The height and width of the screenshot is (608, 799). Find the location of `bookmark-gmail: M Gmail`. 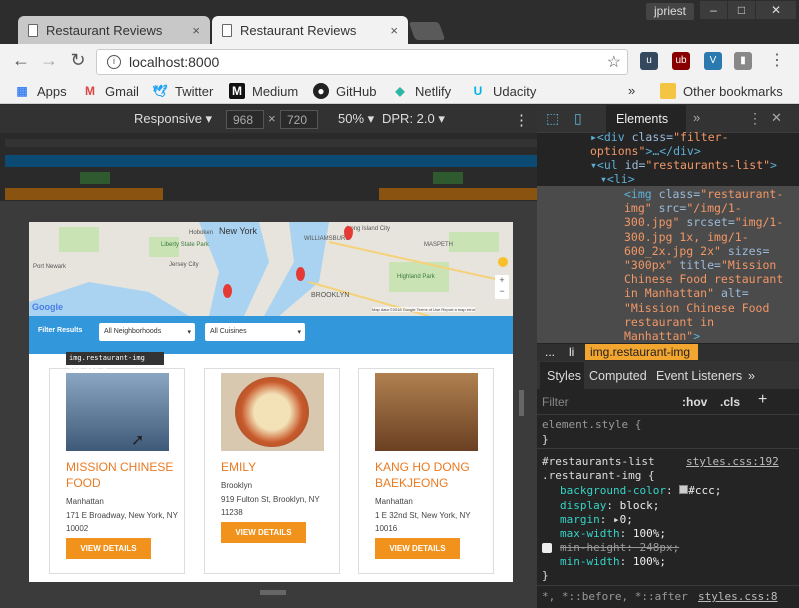

bookmark-gmail: M Gmail is located at coordinates (110, 91).